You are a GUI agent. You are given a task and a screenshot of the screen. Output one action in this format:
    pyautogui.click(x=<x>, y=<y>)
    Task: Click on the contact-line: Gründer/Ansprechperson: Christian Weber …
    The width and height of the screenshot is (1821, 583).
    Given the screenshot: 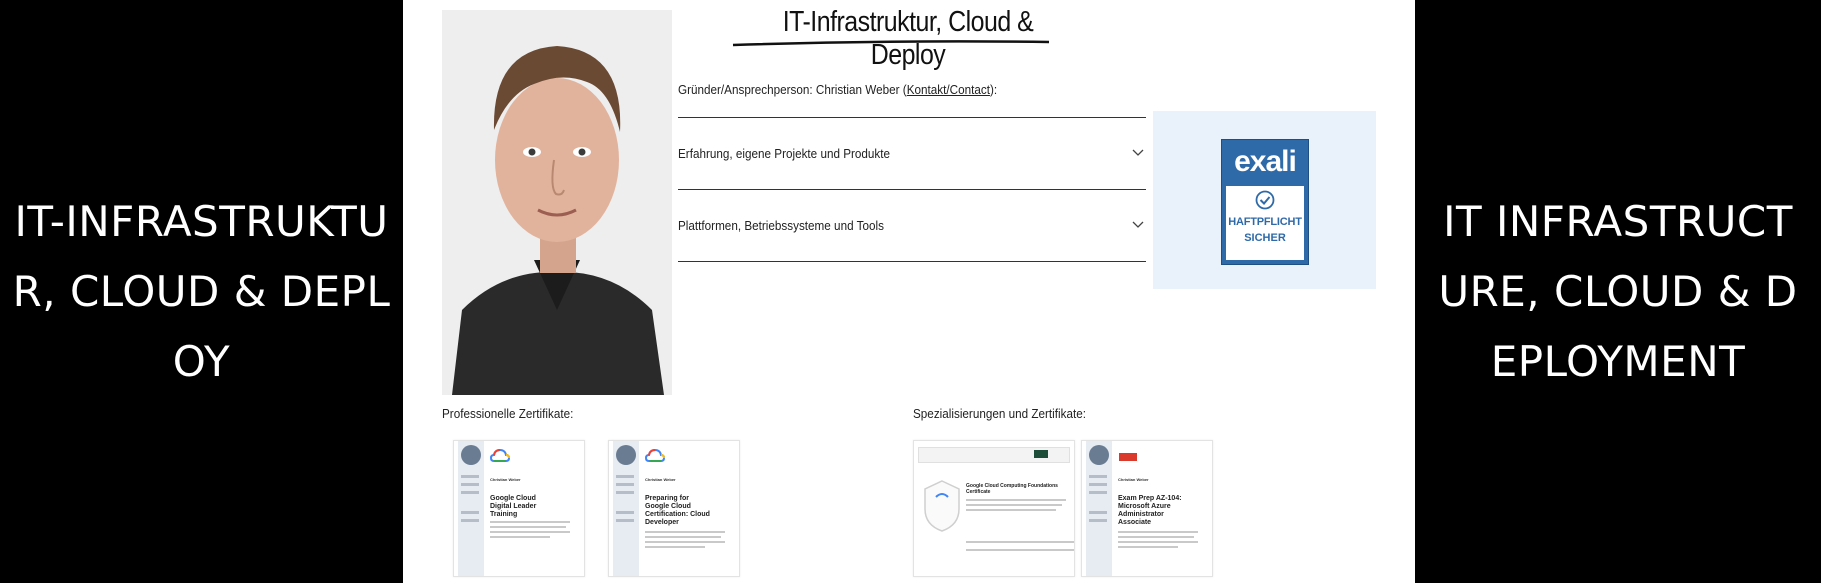 What is the action you would take?
    pyautogui.click(x=837, y=89)
    